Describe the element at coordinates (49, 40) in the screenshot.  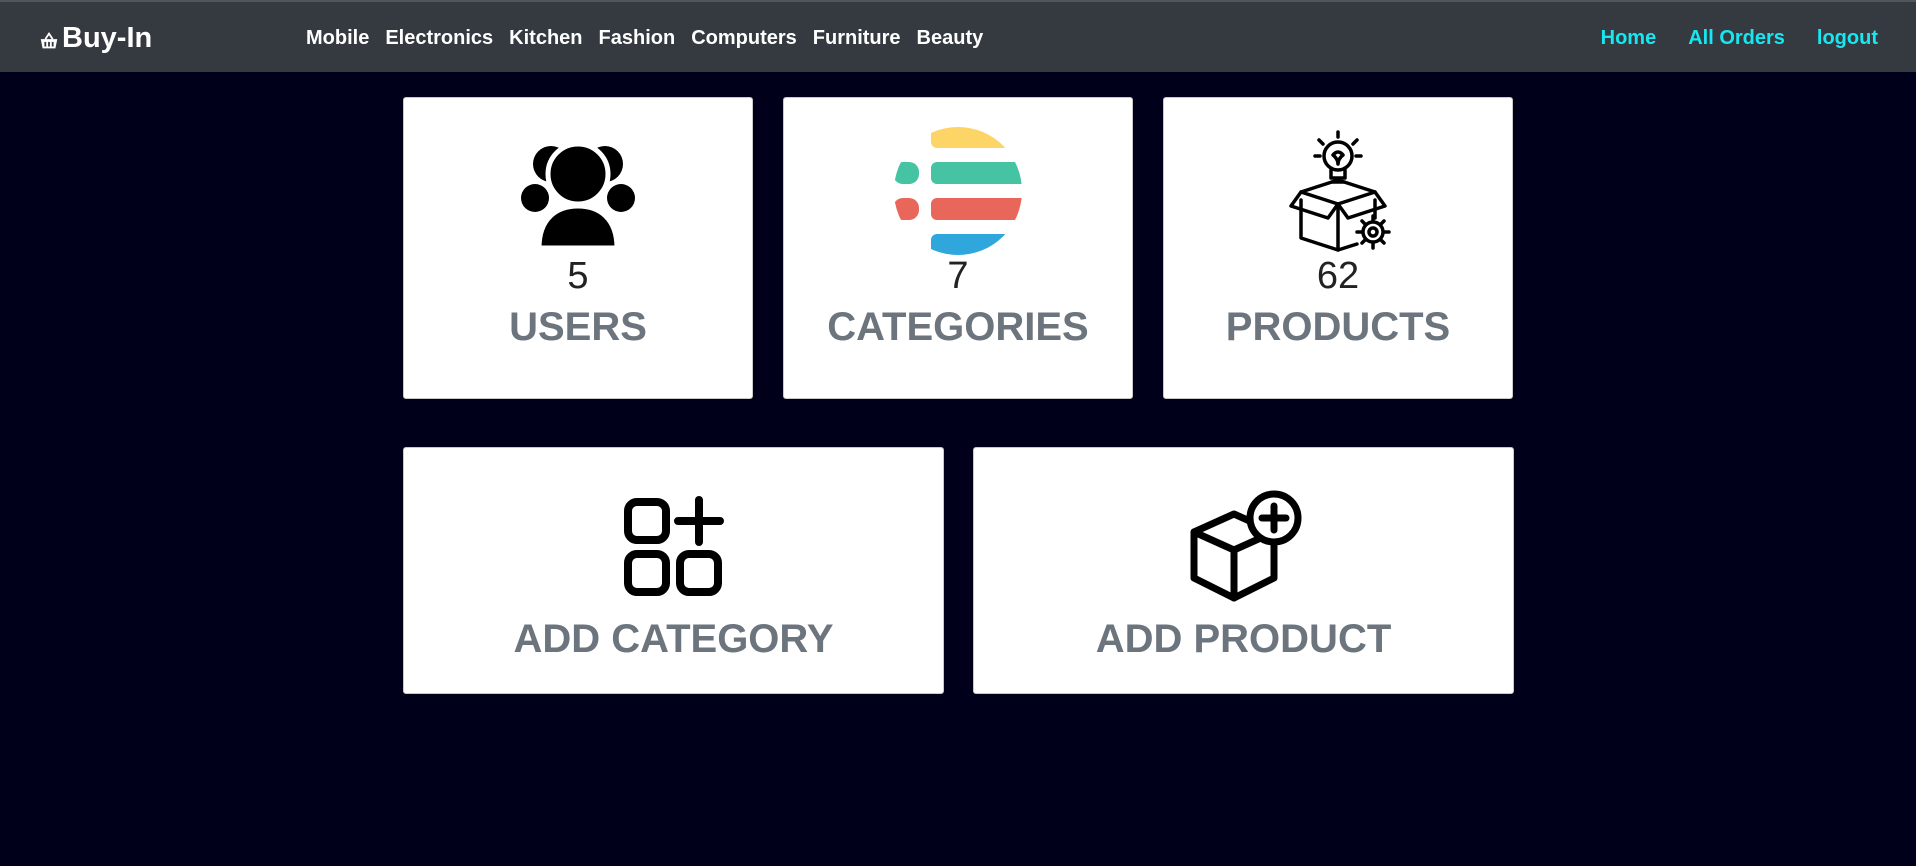
I see `basket-icon` at that location.